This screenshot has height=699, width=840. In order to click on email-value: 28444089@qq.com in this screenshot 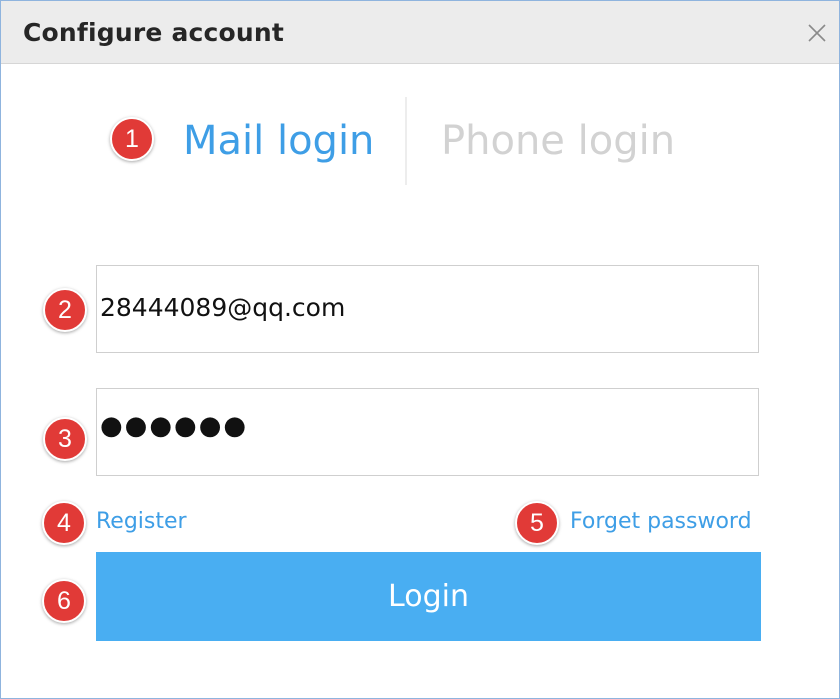, I will do `click(223, 307)`.